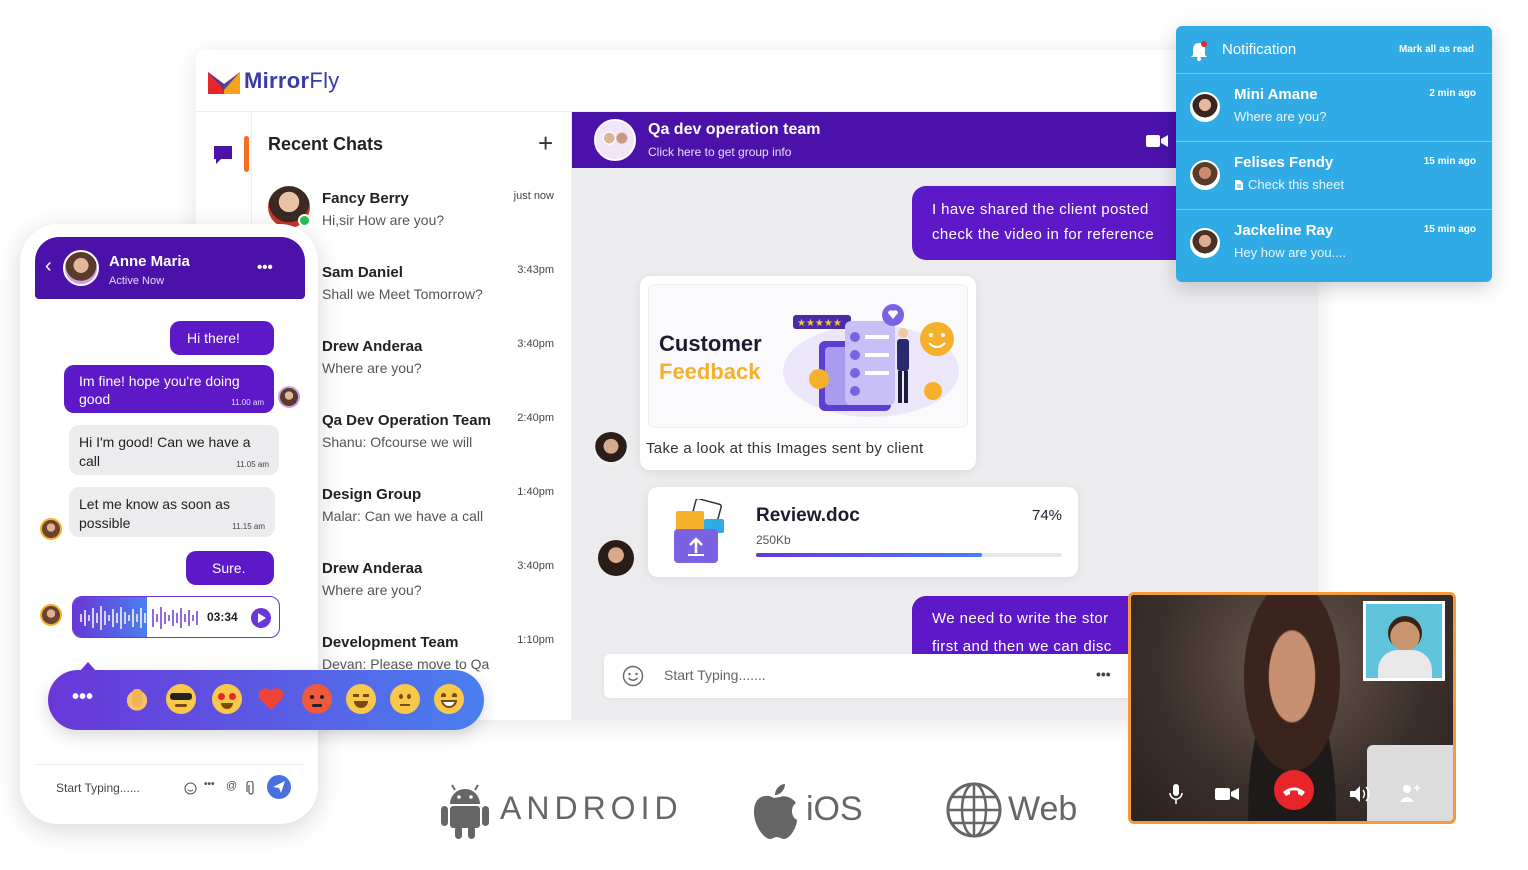 The height and width of the screenshot is (870, 1528). I want to click on notification-item: Mini Amane Where are you? 2 min ago, so click(1334, 108).